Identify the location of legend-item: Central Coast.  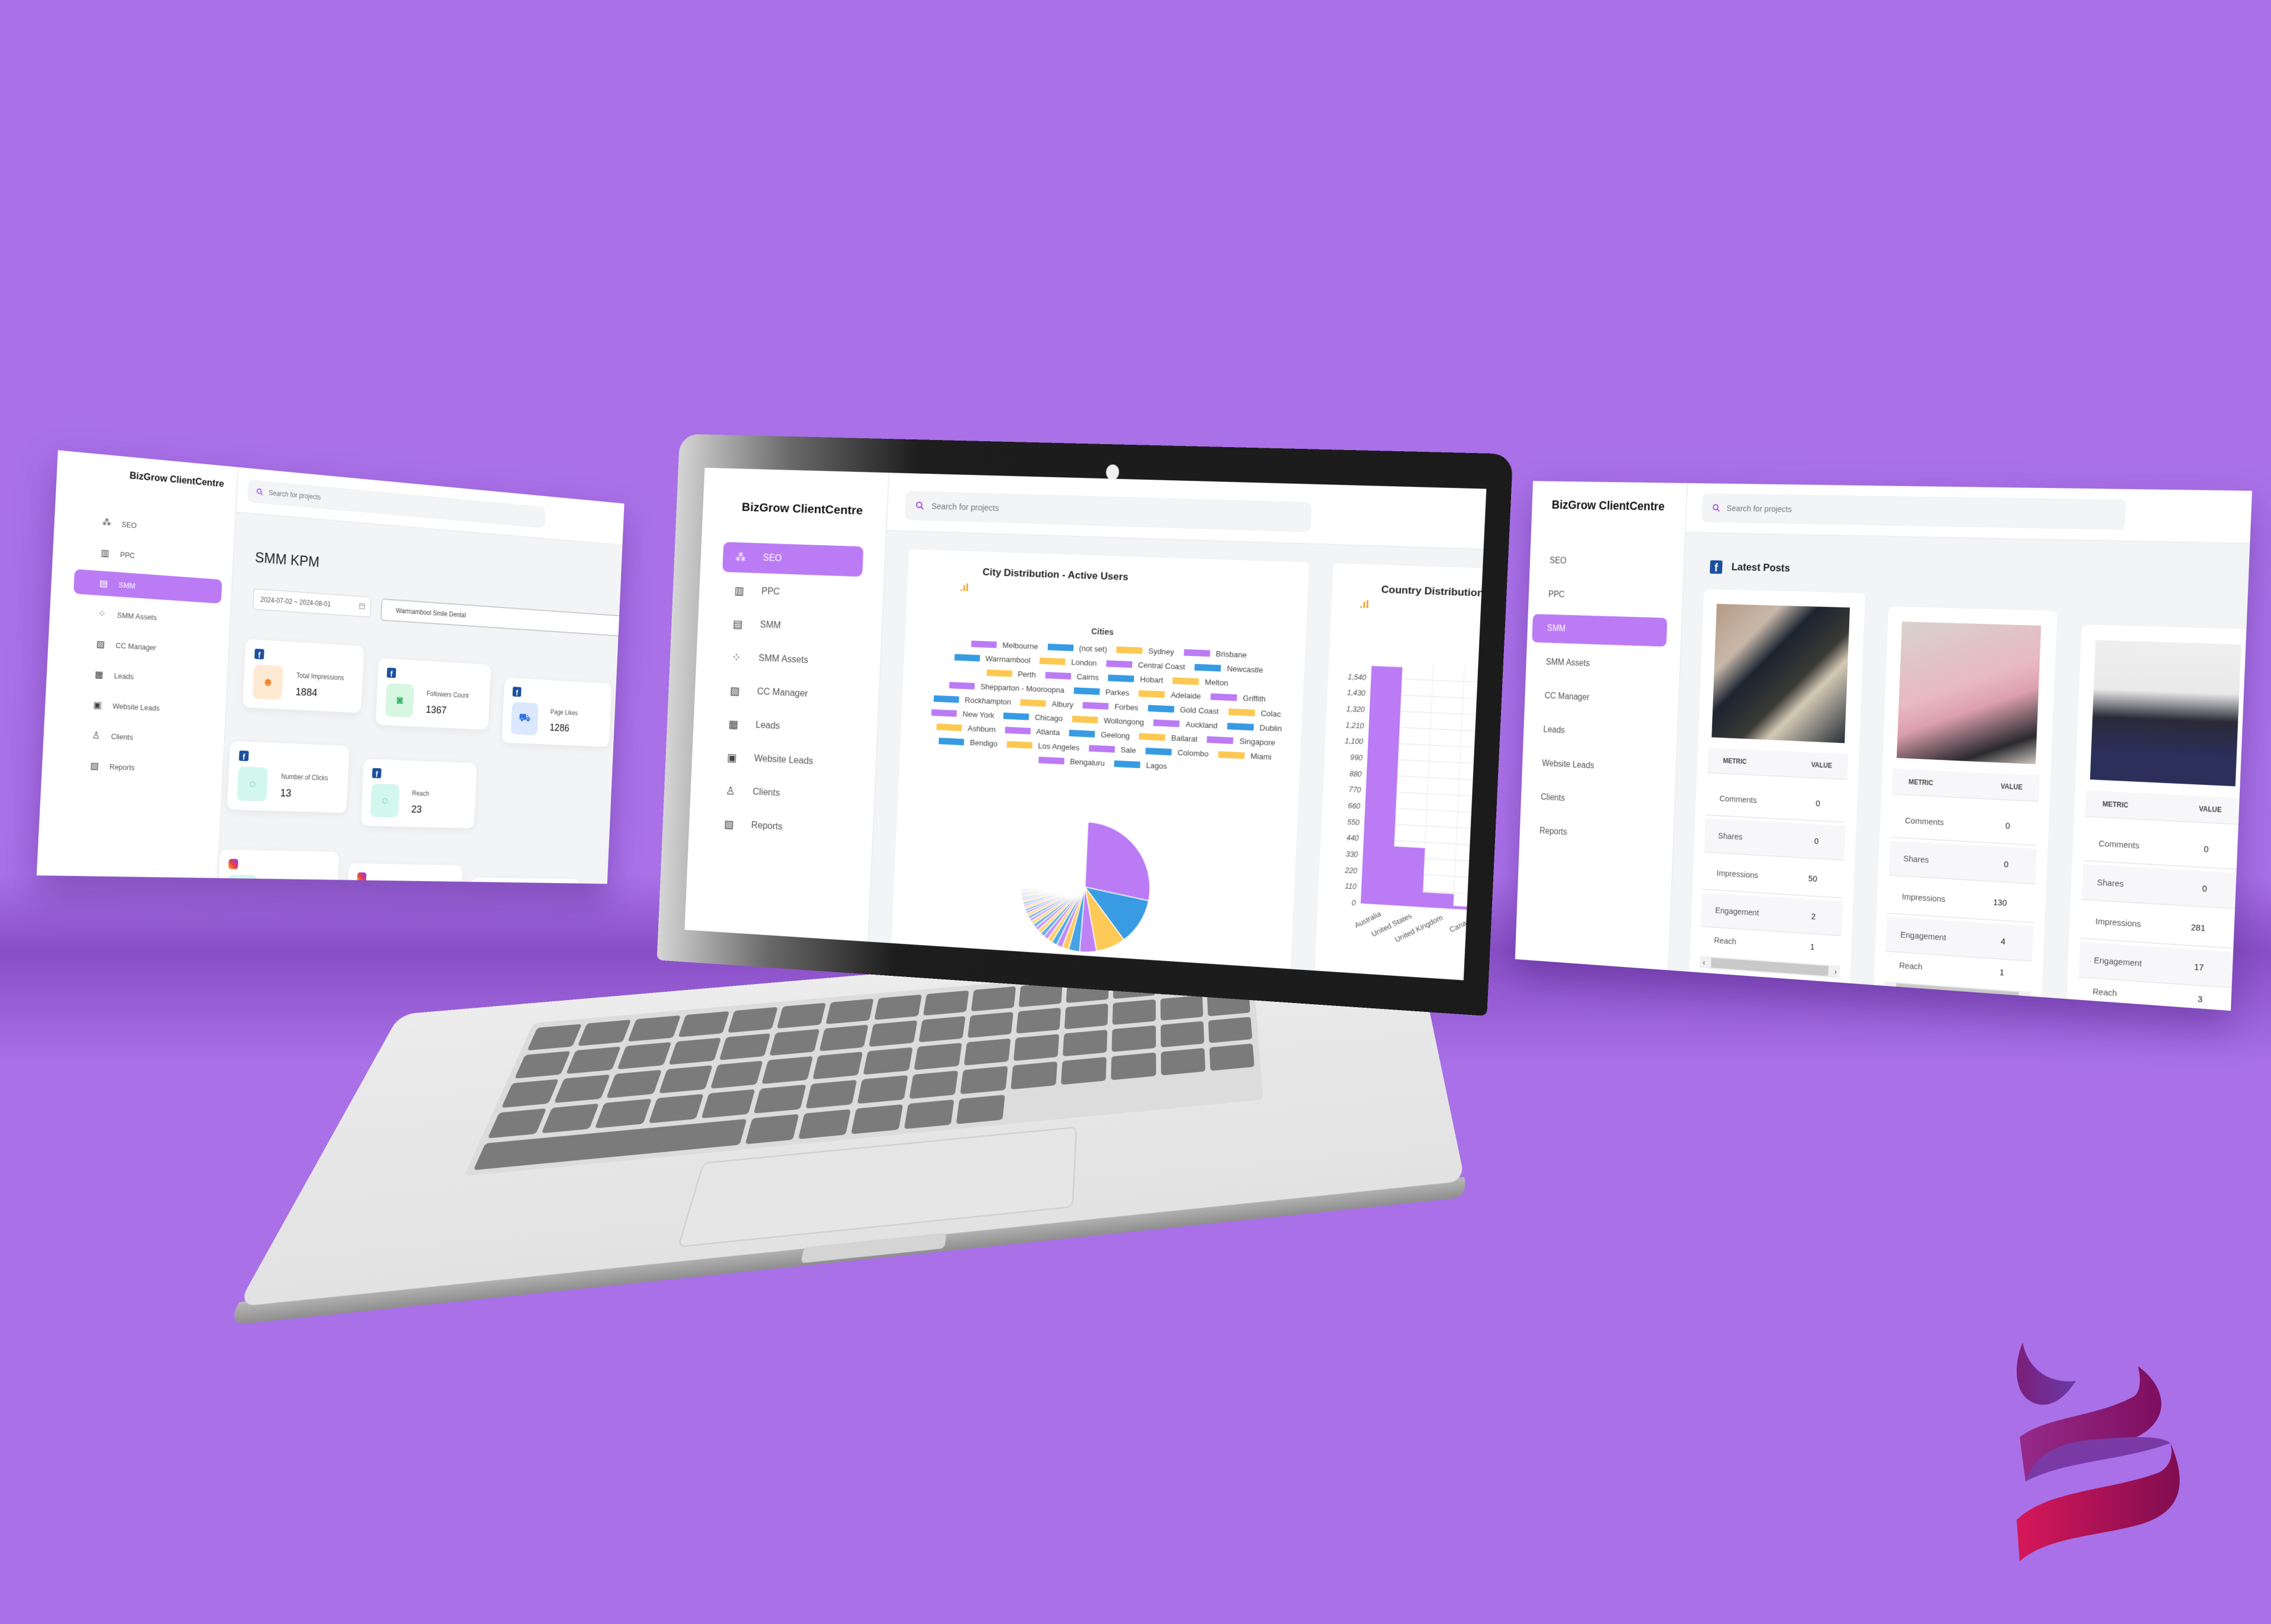
(1146, 665).